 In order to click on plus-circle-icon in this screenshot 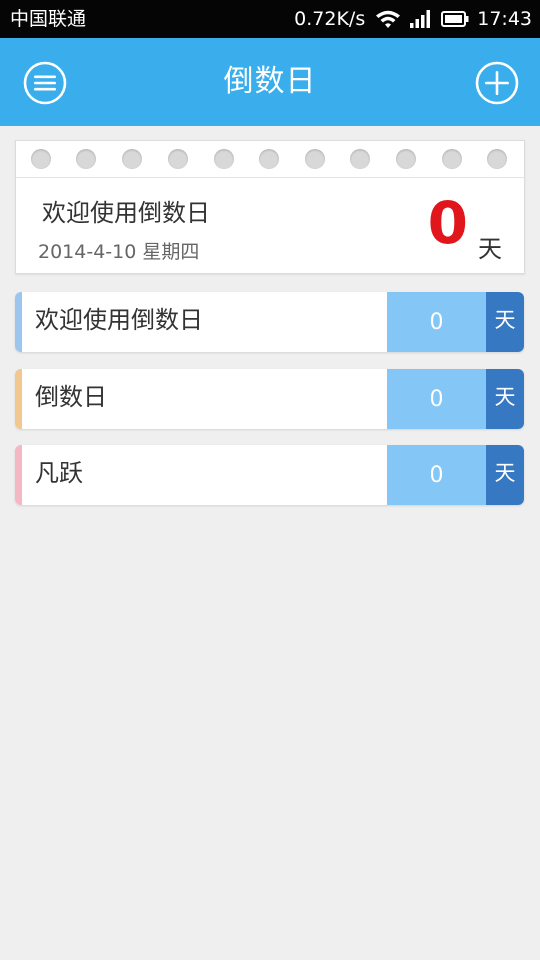, I will do `click(497, 83)`.